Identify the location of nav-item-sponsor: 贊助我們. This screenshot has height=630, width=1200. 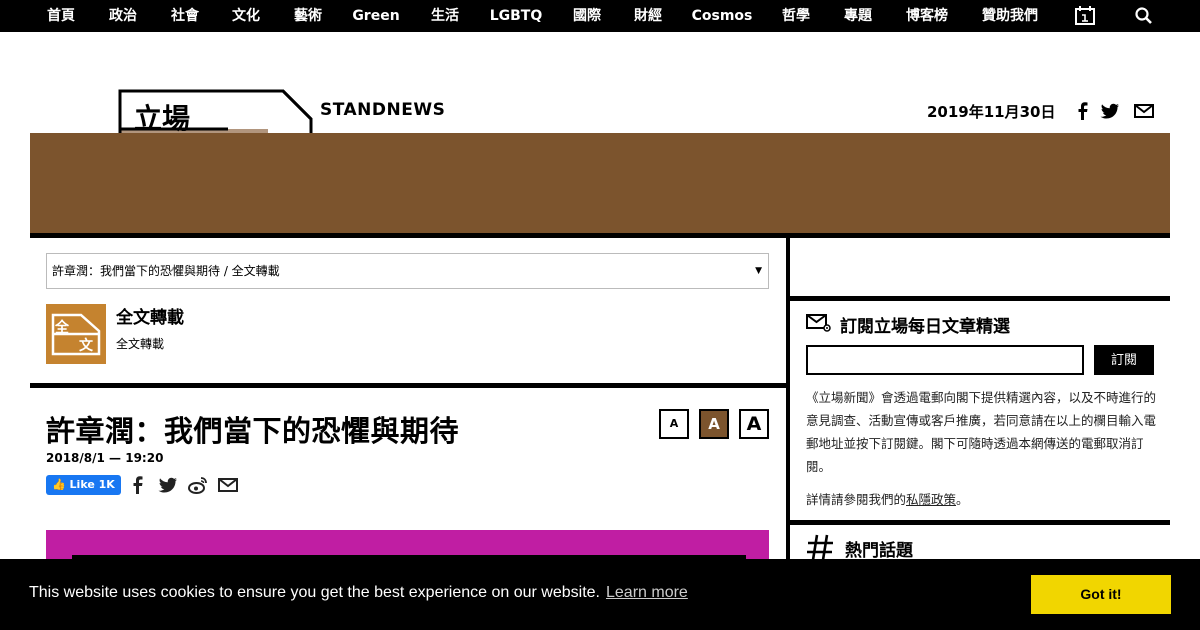
(1010, 16).